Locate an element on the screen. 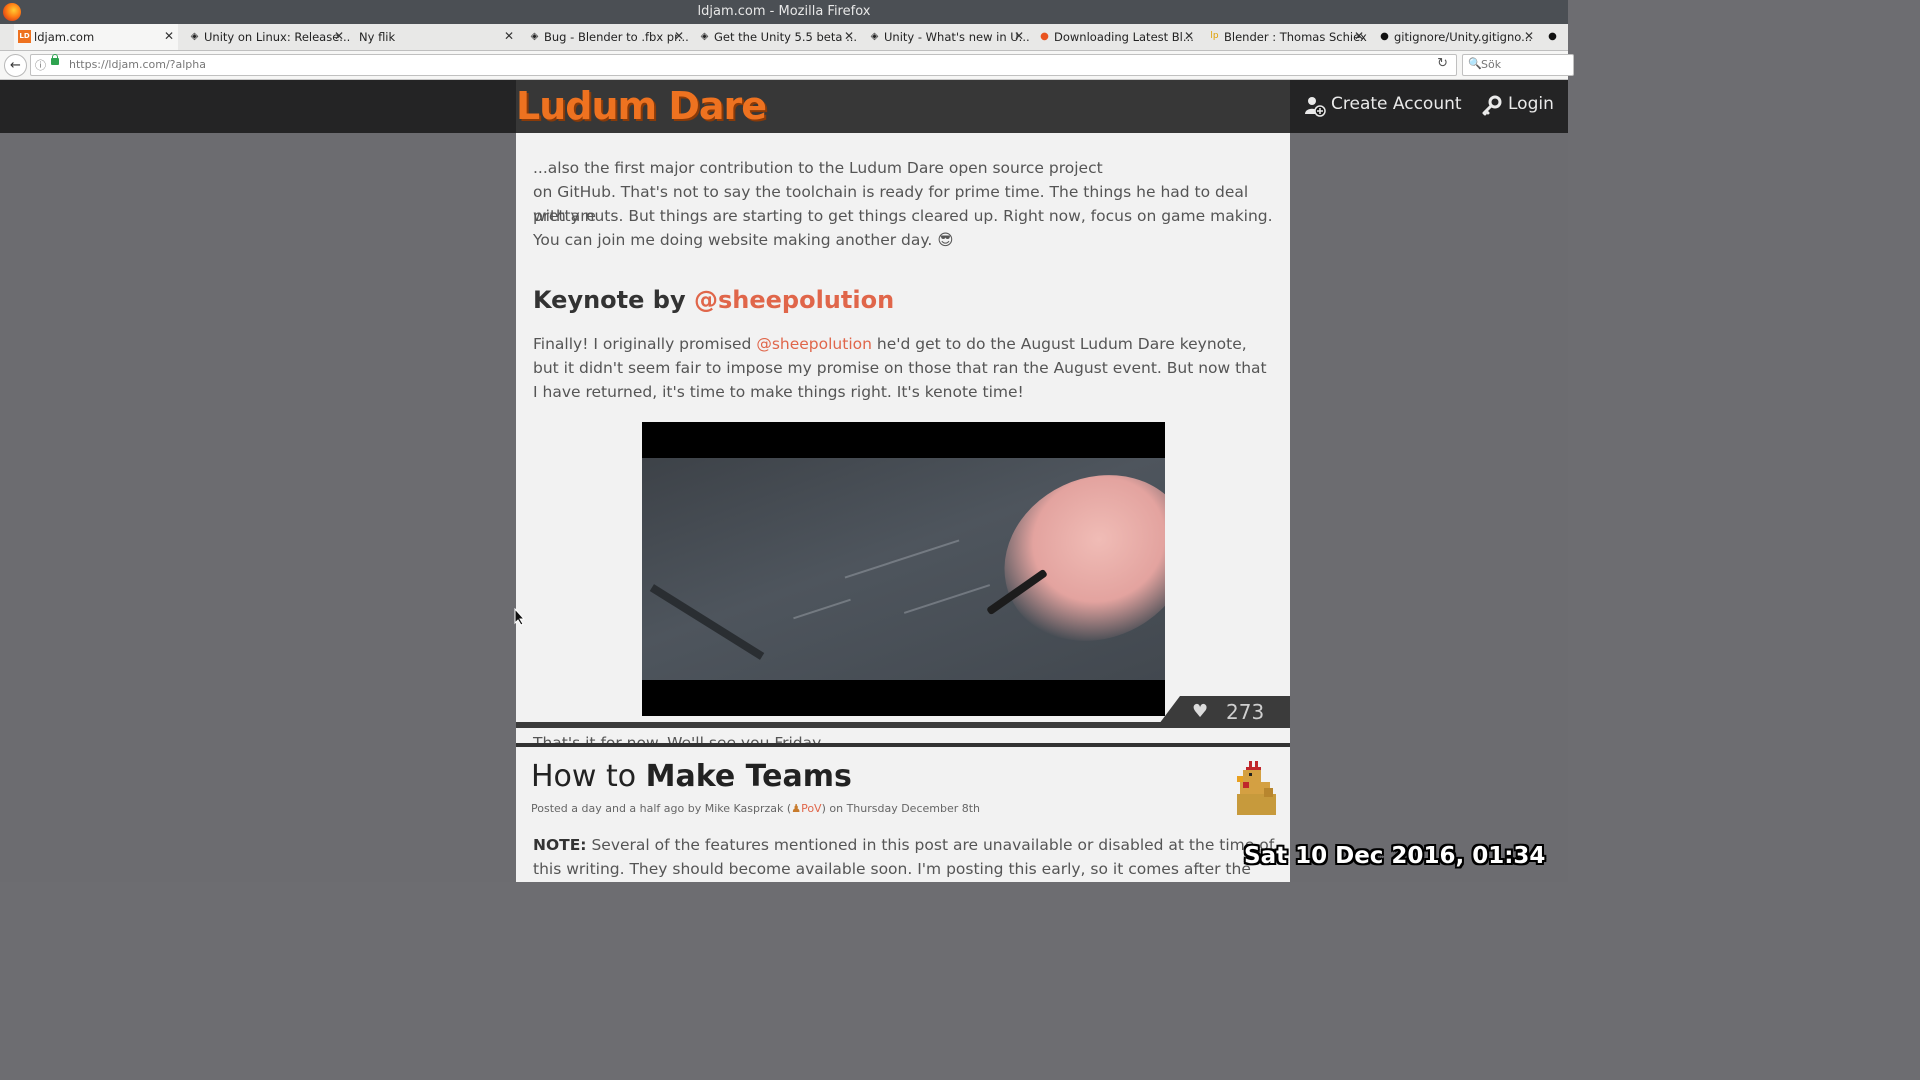 The height and width of the screenshot is (1080, 1920). login-button: Login is located at coordinates (1517, 106).